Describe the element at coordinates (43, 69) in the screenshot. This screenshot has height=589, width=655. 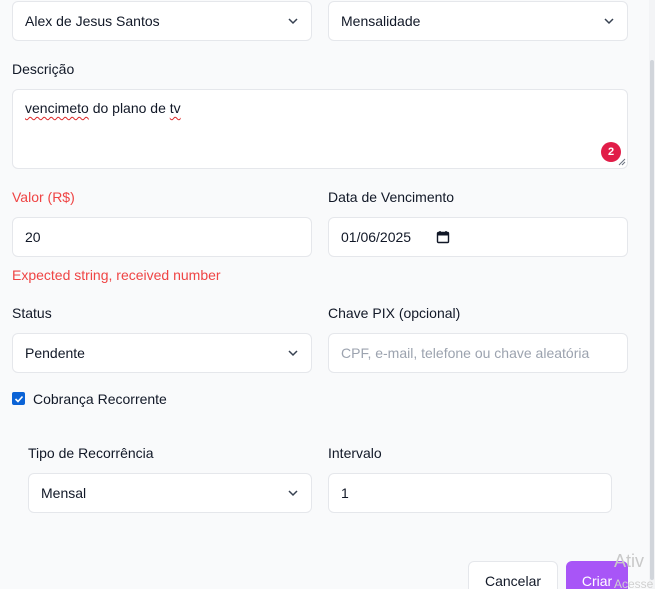
I see `description-label: Descrição` at that location.